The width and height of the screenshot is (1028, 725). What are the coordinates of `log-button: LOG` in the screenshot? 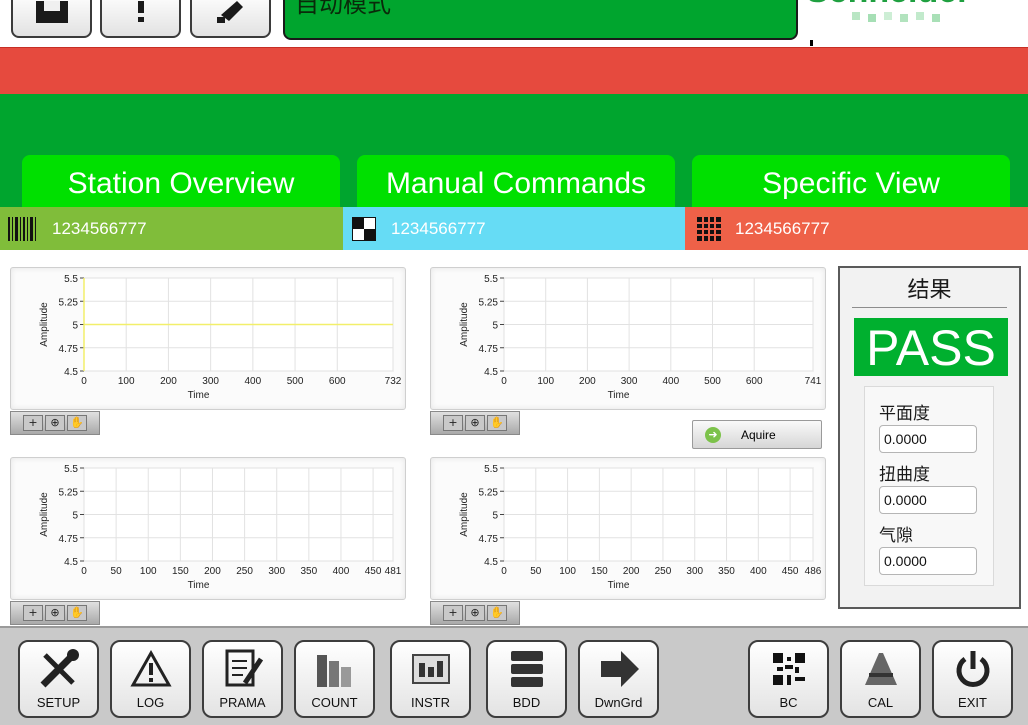 It's located at (150, 679).